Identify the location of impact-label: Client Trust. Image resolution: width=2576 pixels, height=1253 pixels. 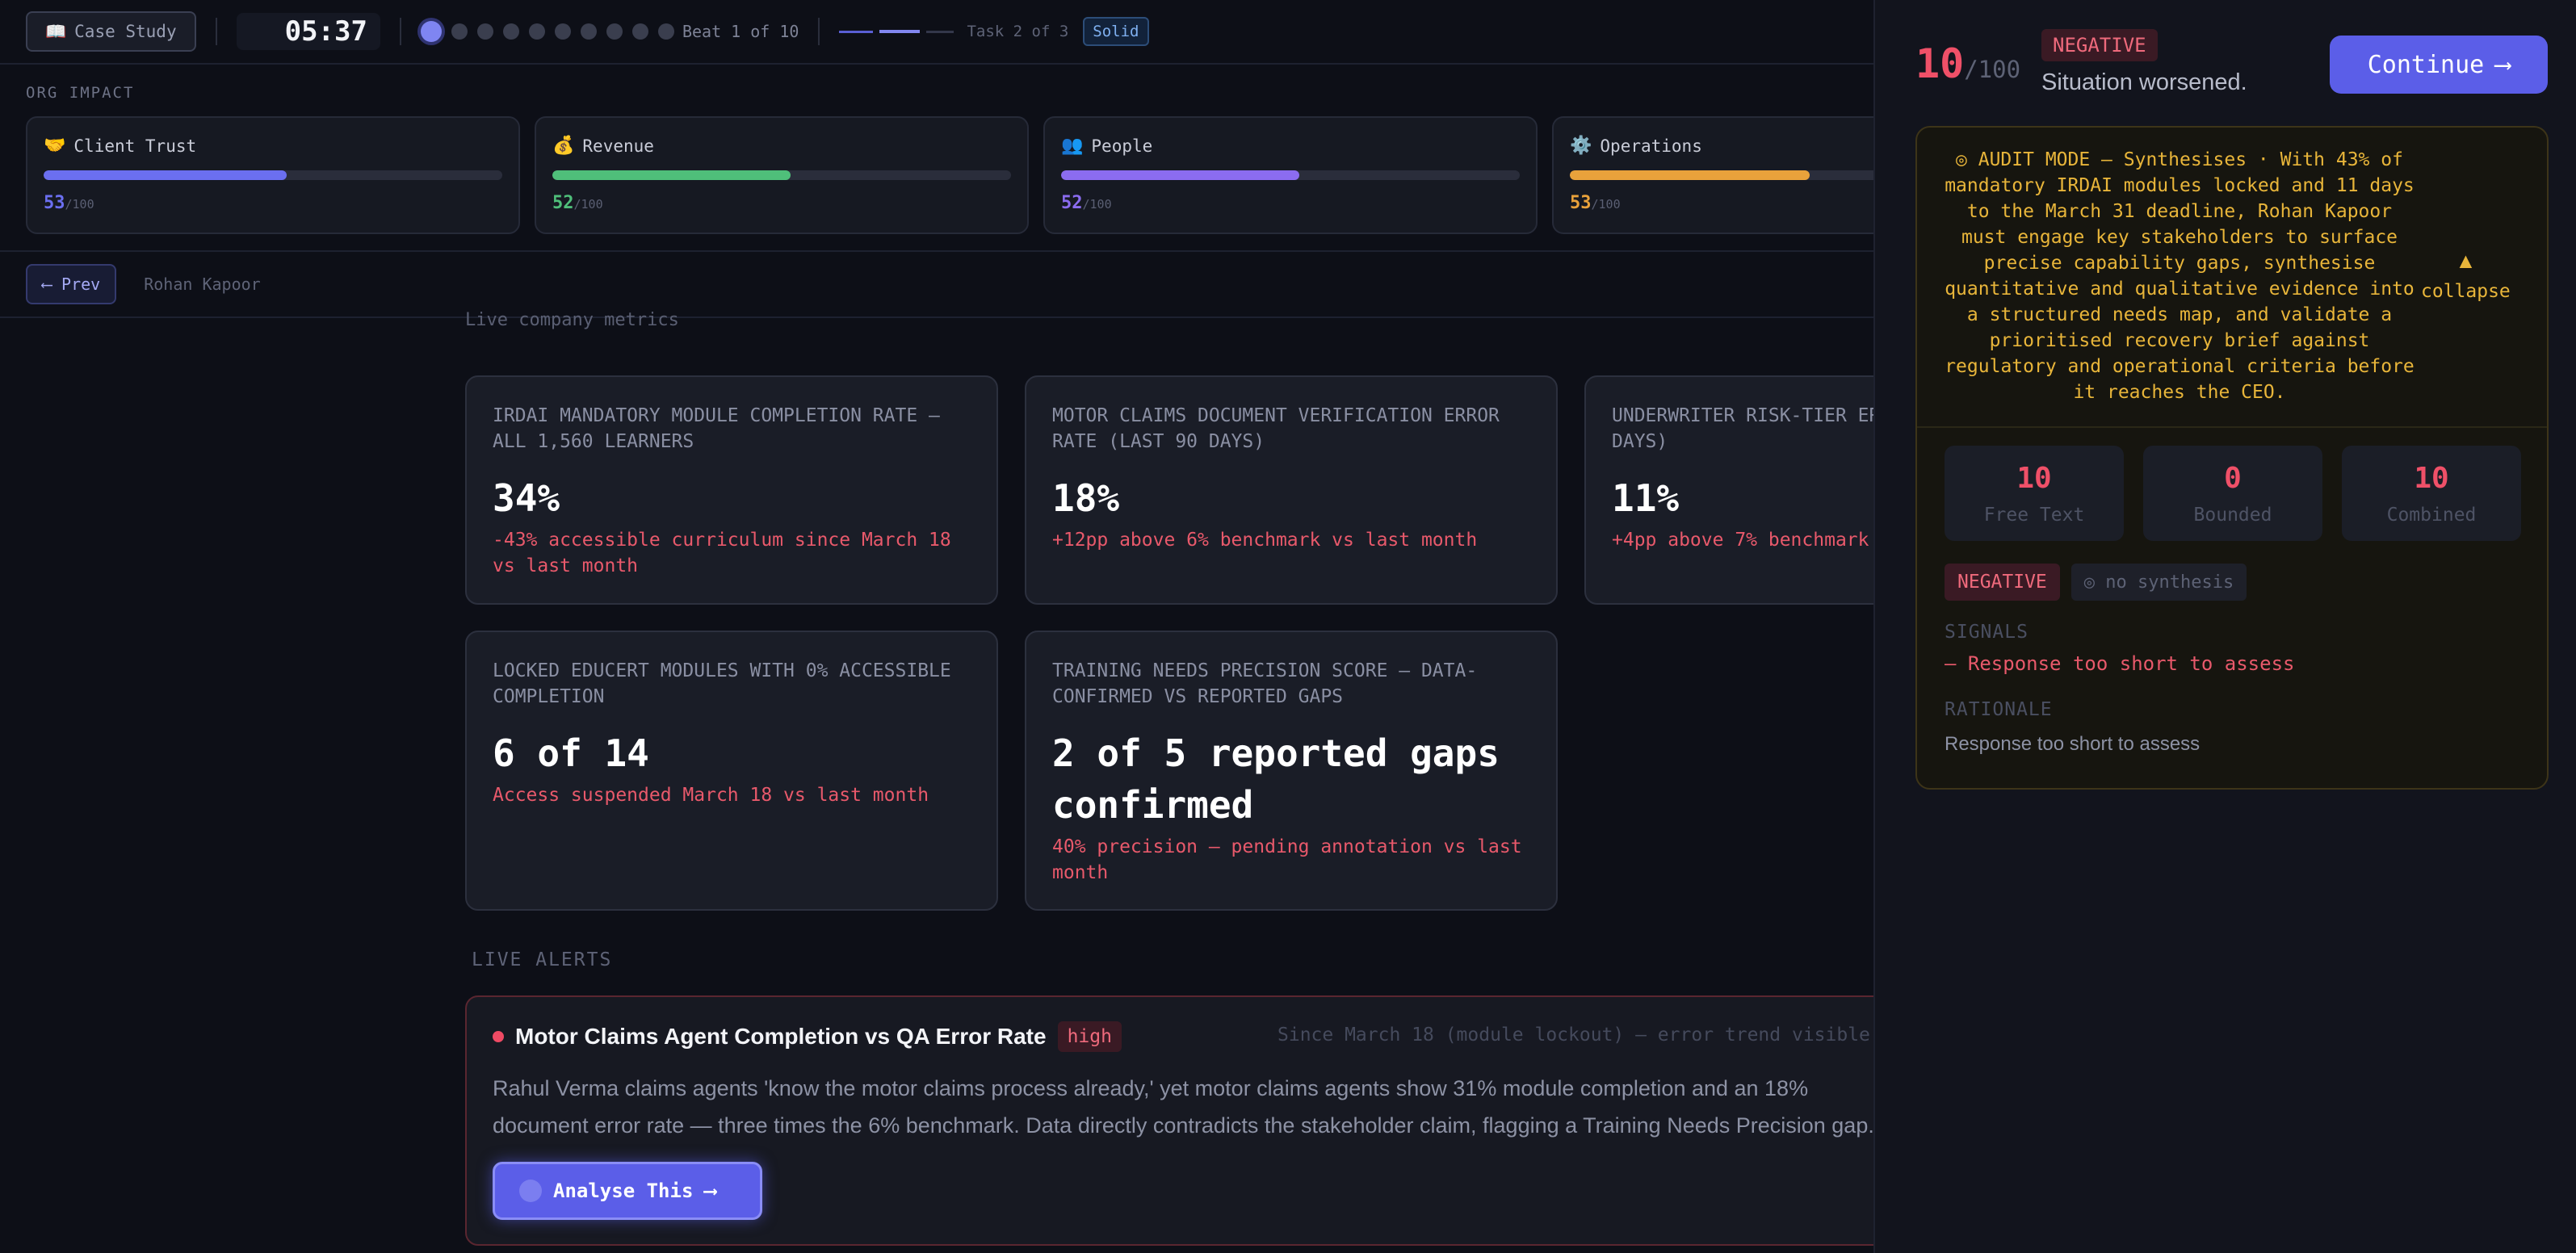
(135, 146).